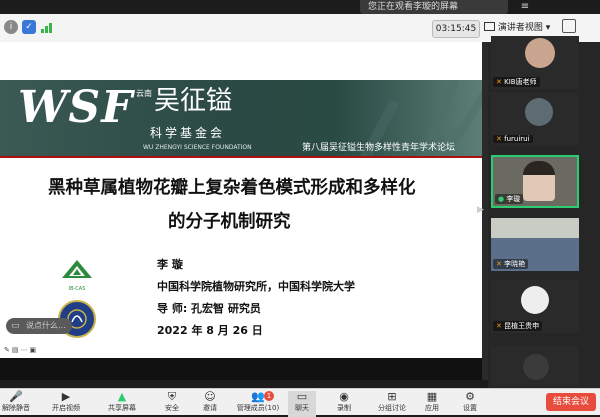 This screenshot has height=417, width=600. Describe the element at coordinates (392, 404) in the screenshot. I see `breakout-button: ⊞ 分组讨论` at that location.